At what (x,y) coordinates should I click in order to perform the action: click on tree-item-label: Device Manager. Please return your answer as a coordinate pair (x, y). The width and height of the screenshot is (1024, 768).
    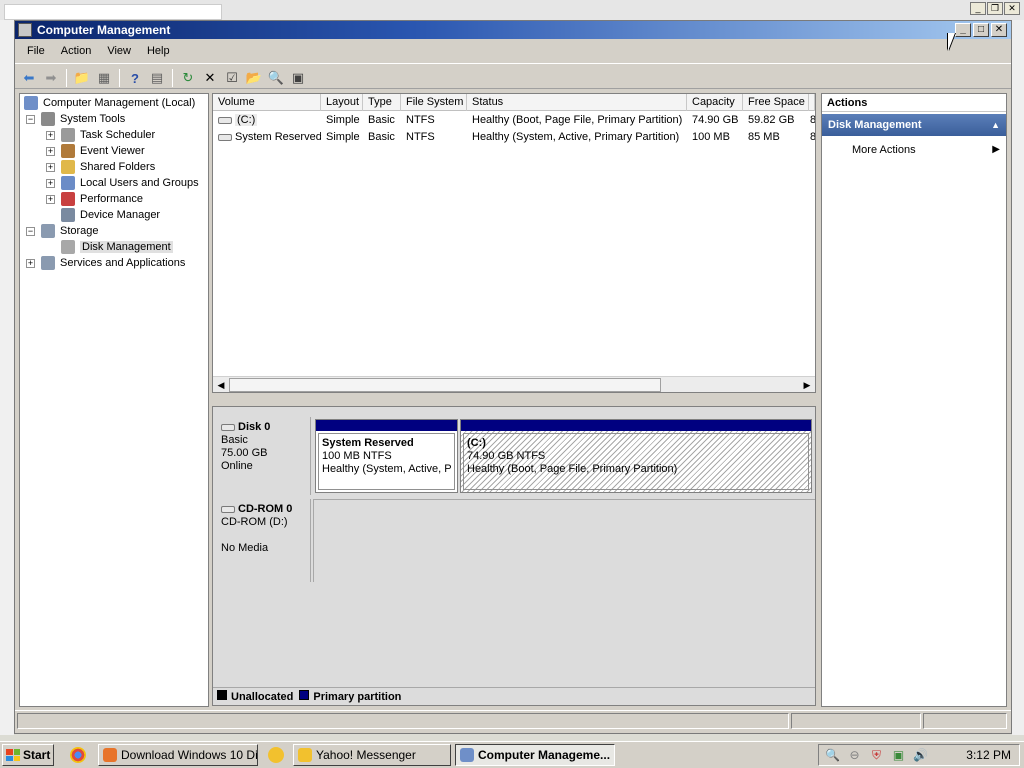
    Looking at the image, I should click on (120, 215).